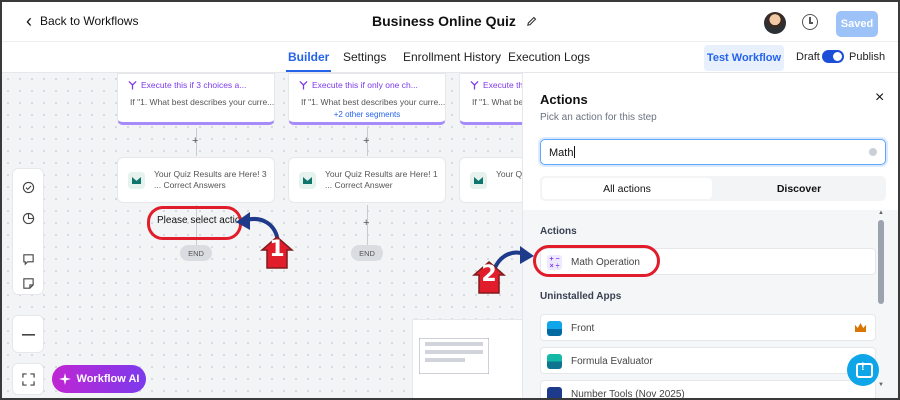 The image size is (900, 400). What do you see at coordinates (596, 261) in the screenshot?
I see `highlight-circle-step2` at bounding box center [596, 261].